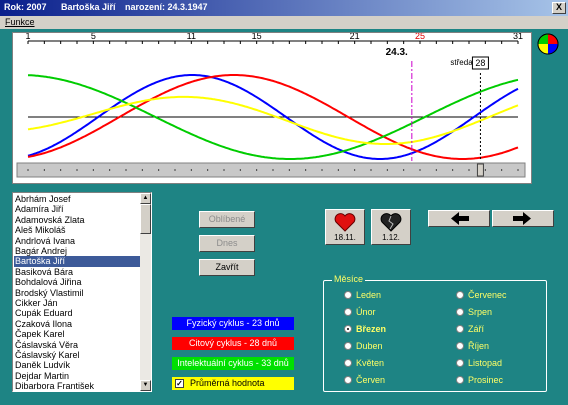 The height and width of the screenshot is (405, 568). What do you see at coordinates (145, 219) in the screenshot?
I see `scroll-thumb` at bounding box center [145, 219].